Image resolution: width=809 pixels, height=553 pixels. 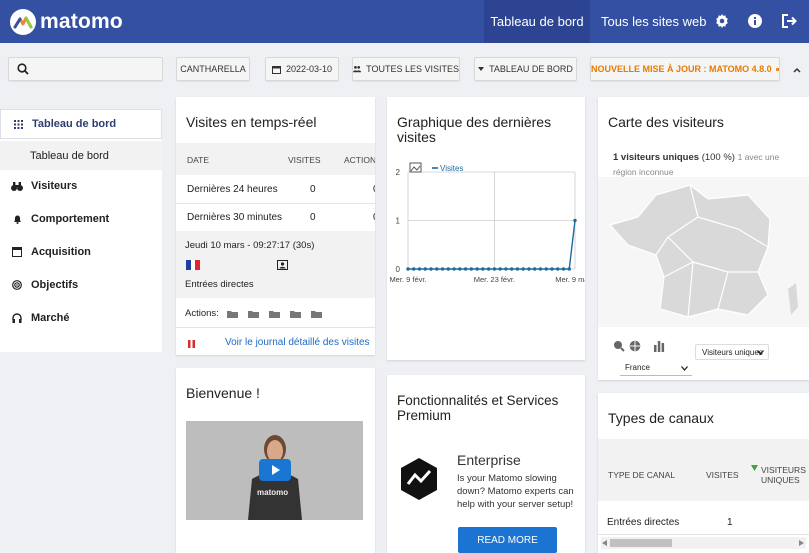 I want to click on menu-sub-dashboard: Tableau de bord, so click(x=81, y=155).